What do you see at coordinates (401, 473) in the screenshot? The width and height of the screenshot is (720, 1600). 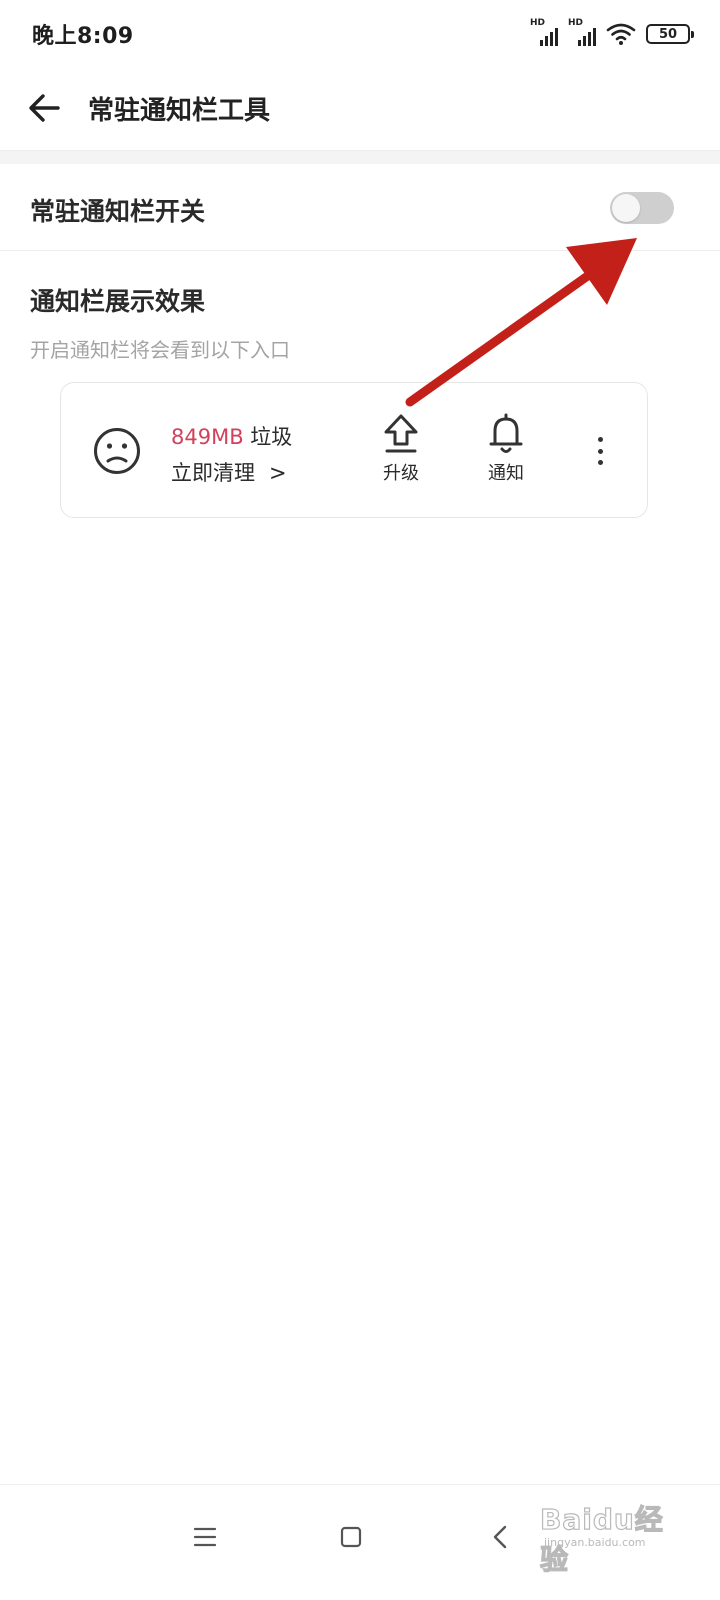 I see `upgrade-label: 升级` at bounding box center [401, 473].